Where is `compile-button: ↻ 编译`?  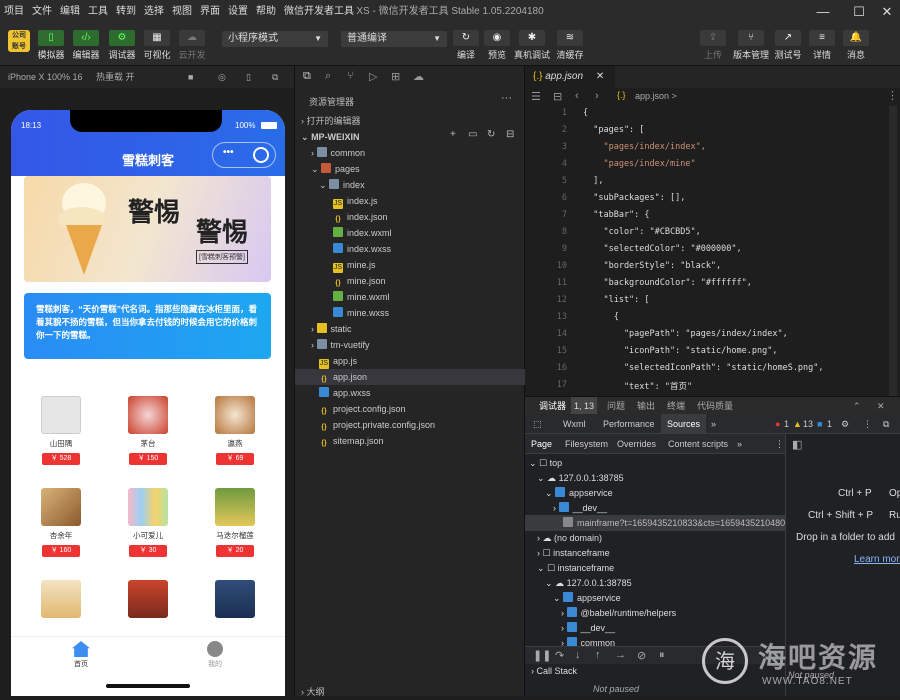
compile-button: ↻ 编译 is located at coordinates (466, 46).